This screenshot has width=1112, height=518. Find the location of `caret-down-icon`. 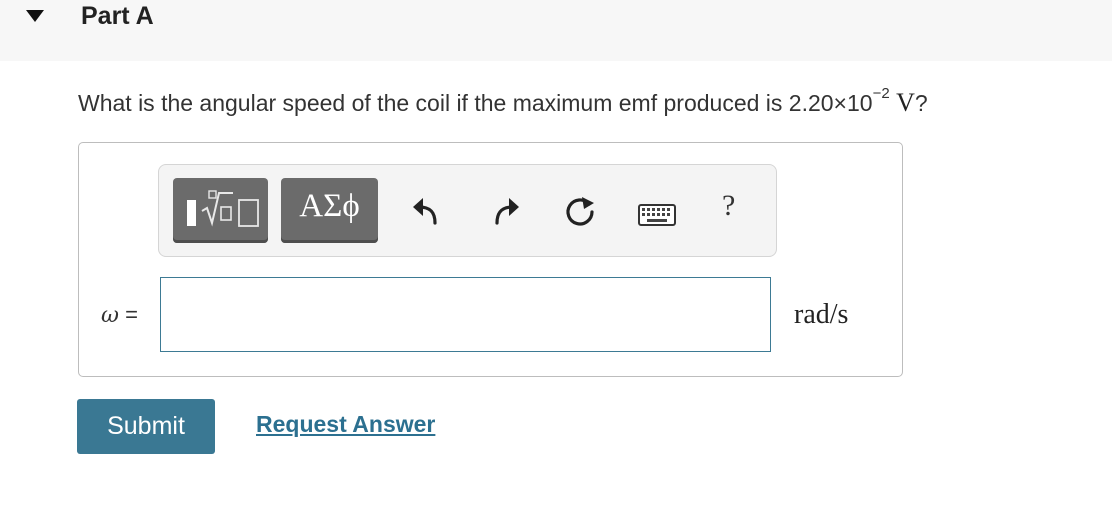

caret-down-icon is located at coordinates (35, 16).